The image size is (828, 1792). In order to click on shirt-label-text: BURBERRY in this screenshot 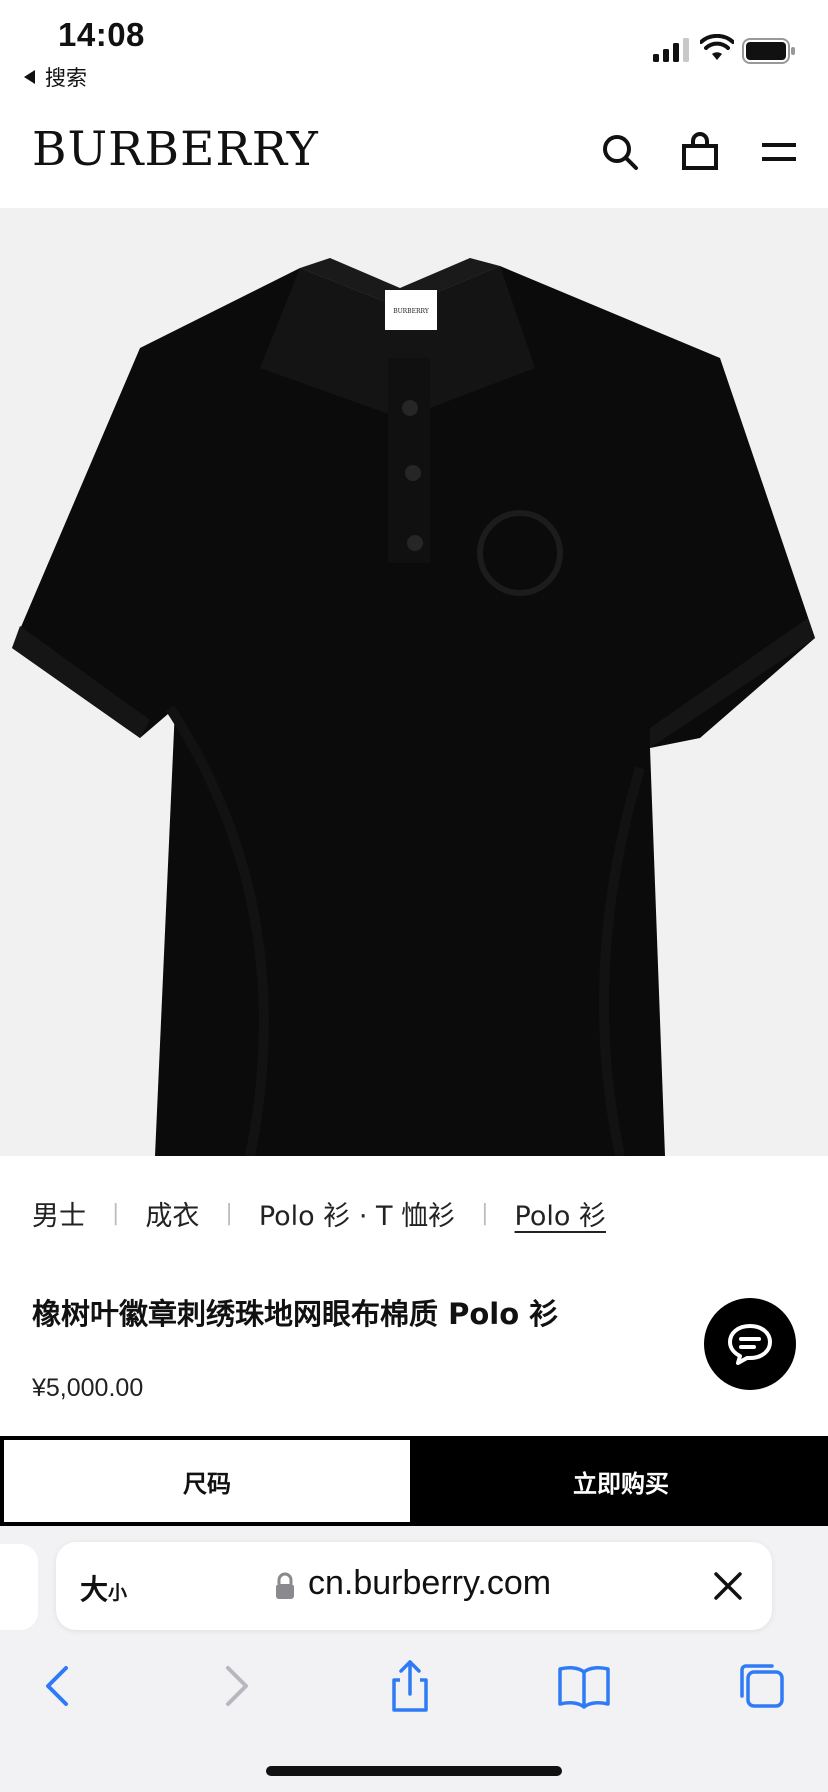, I will do `click(411, 311)`.